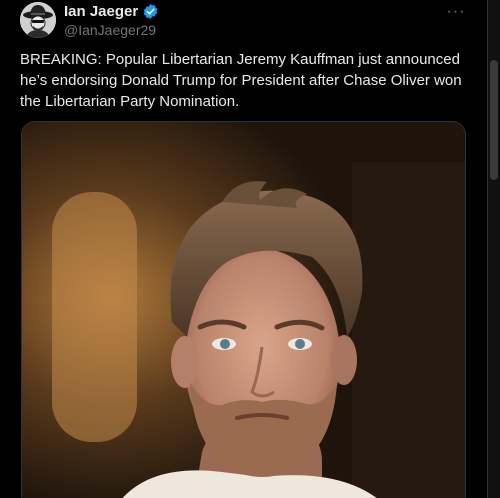  Describe the element at coordinates (101, 11) in the screenshot. I see `author-display-name: Ian Jaeger` at that location.